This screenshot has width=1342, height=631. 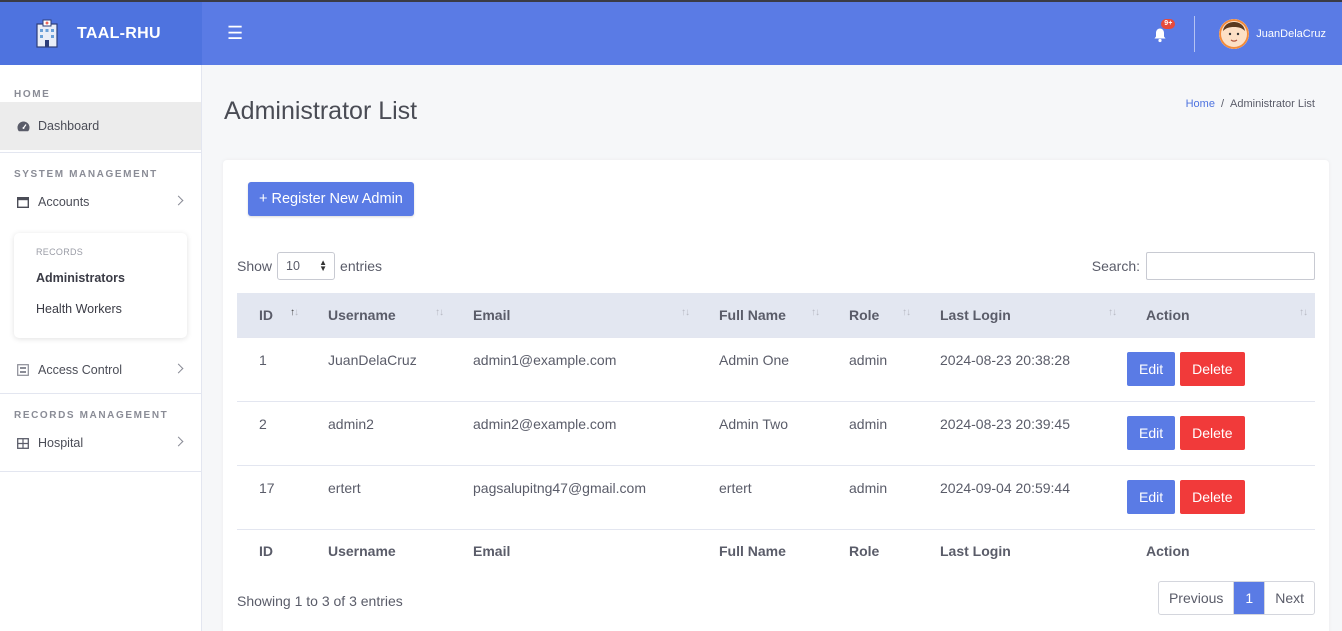 What do you see at coordinates (293, 266) in the screenshot?
I see `entries-select-value: 10` at bounding box center [293, 266].